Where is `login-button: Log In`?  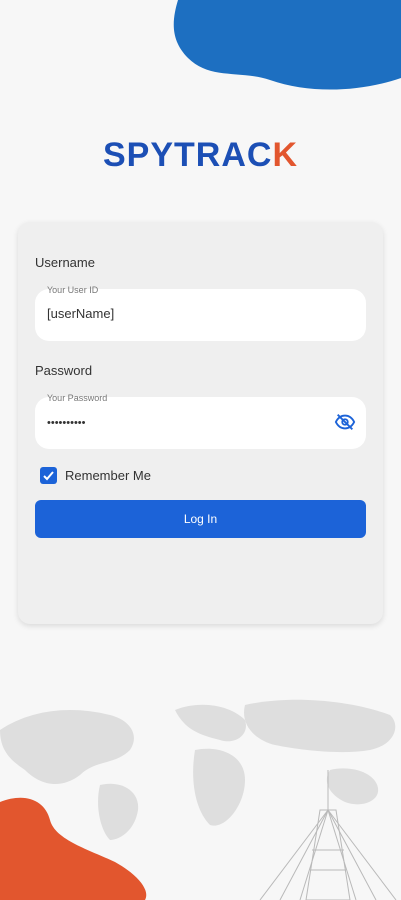
login-button: Log In is located at coordinates (200, 519).